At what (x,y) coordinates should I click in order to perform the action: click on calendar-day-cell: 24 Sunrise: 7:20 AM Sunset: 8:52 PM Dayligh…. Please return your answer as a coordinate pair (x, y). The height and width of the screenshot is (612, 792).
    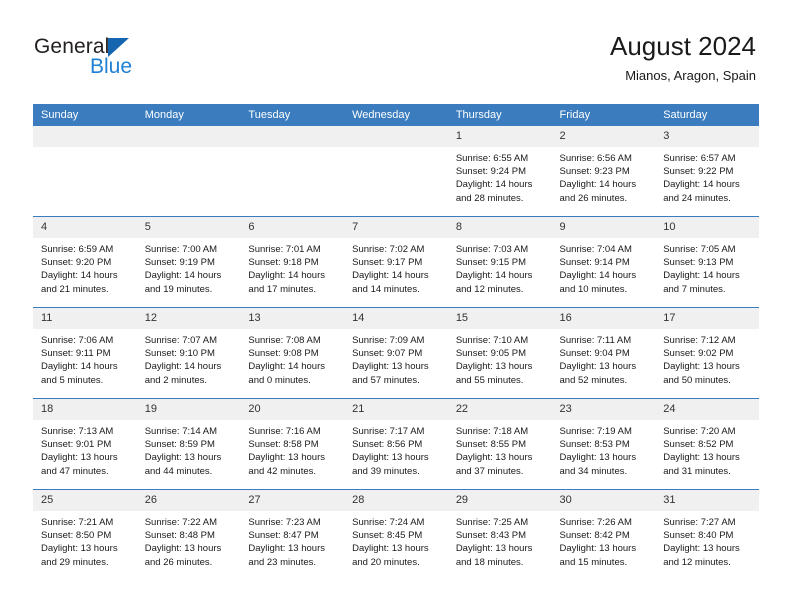
    Looking at the image, I should click on (707, 444).